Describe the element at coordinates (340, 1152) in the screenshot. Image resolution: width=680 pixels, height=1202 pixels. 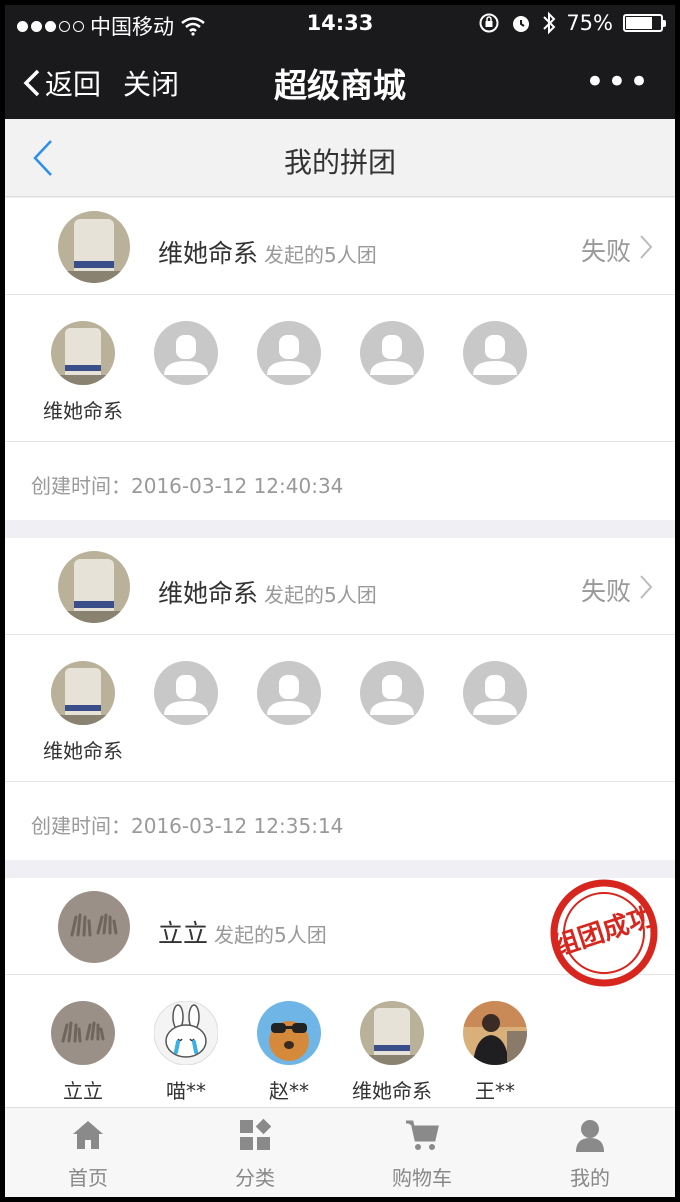
I see `bottom-tab-bar: 首页 分类 购物车 我的` at that location.